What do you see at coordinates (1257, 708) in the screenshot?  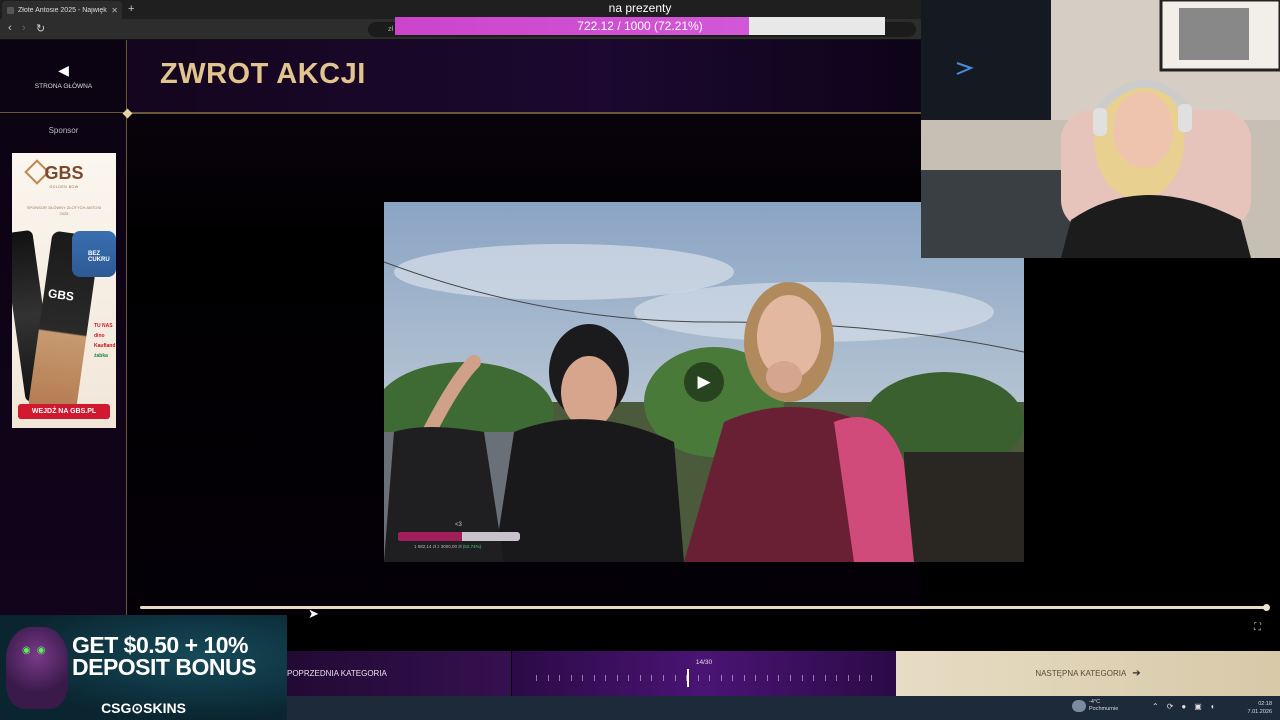 I see `taskbar-clock: 02:18 7.01.2026` at bounding box center [1257, 708].